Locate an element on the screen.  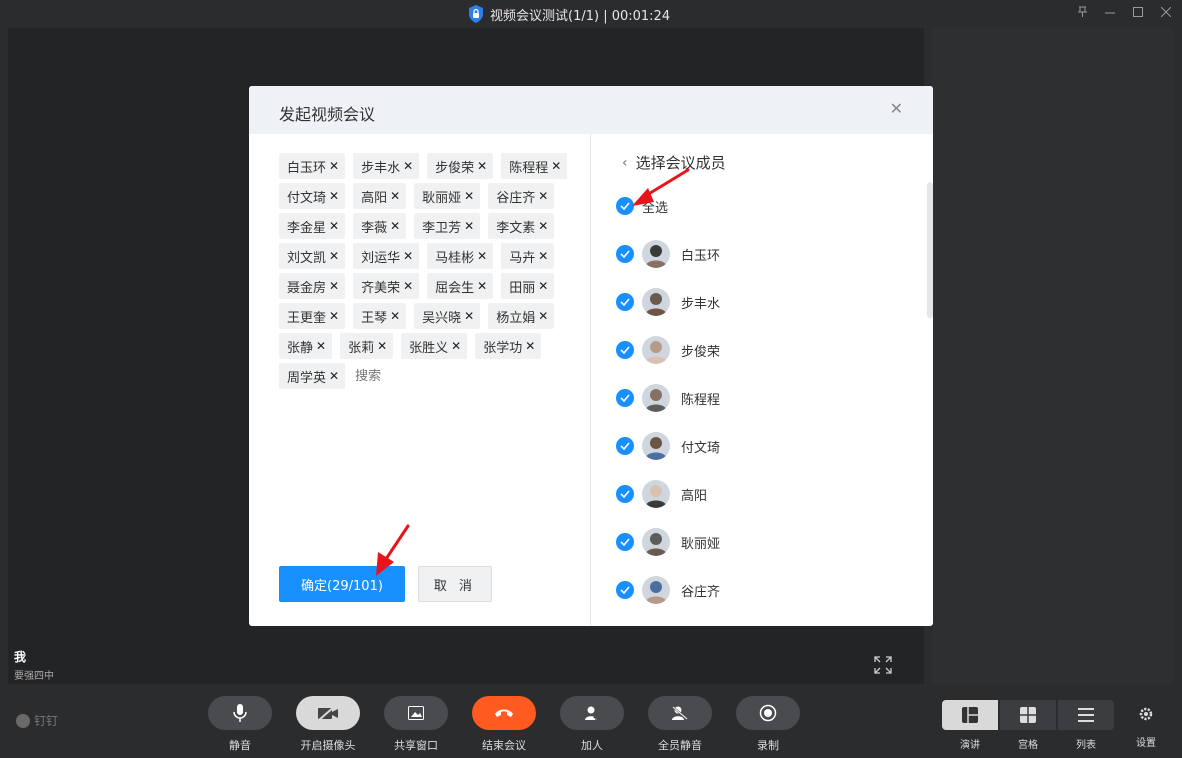
share-window-icon is located at coordinates (416, 713).